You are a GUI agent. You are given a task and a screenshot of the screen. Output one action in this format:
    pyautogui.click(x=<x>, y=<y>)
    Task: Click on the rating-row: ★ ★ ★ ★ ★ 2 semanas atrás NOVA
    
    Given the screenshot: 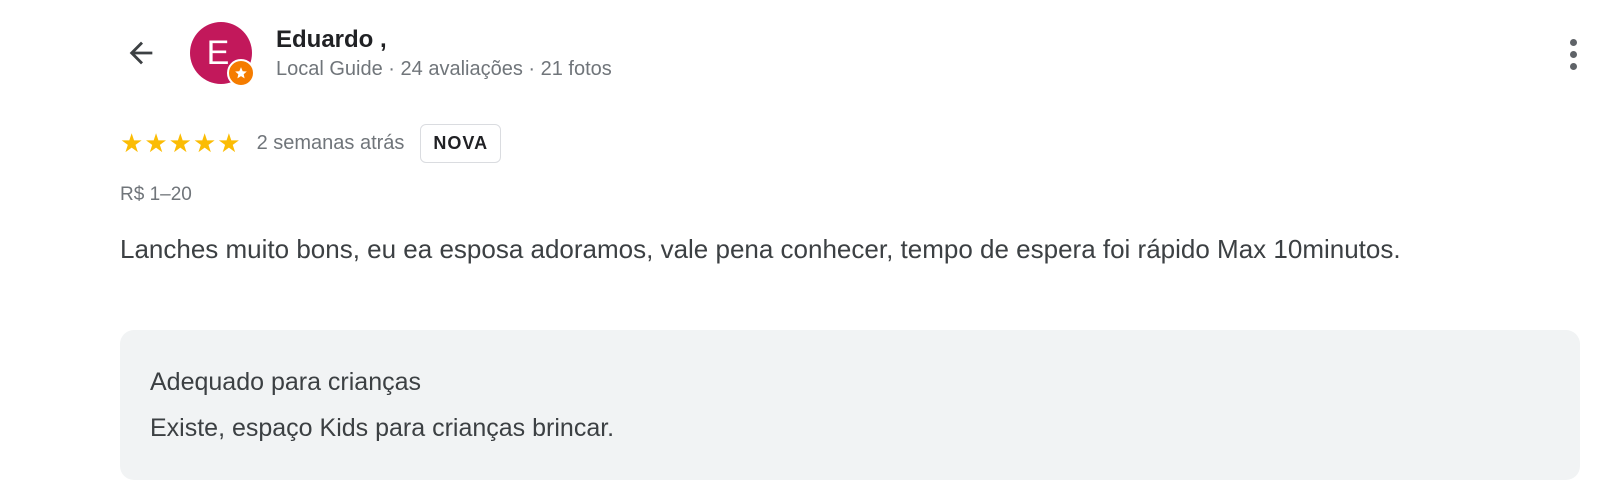 What is the action you would take?
    pyautogui.click(x=311, y=143)
    